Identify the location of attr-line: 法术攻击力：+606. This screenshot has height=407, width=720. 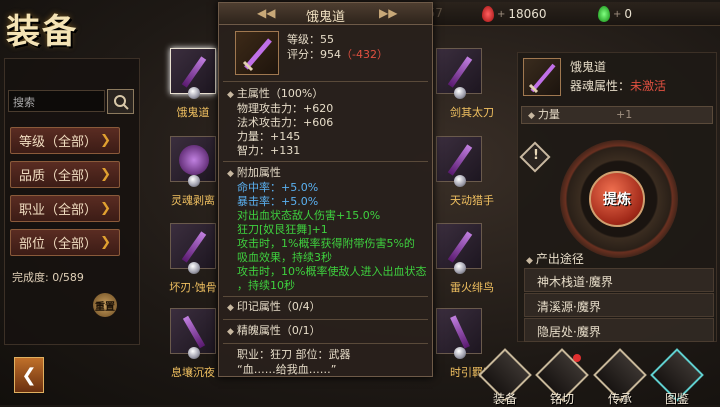
(285, 122).